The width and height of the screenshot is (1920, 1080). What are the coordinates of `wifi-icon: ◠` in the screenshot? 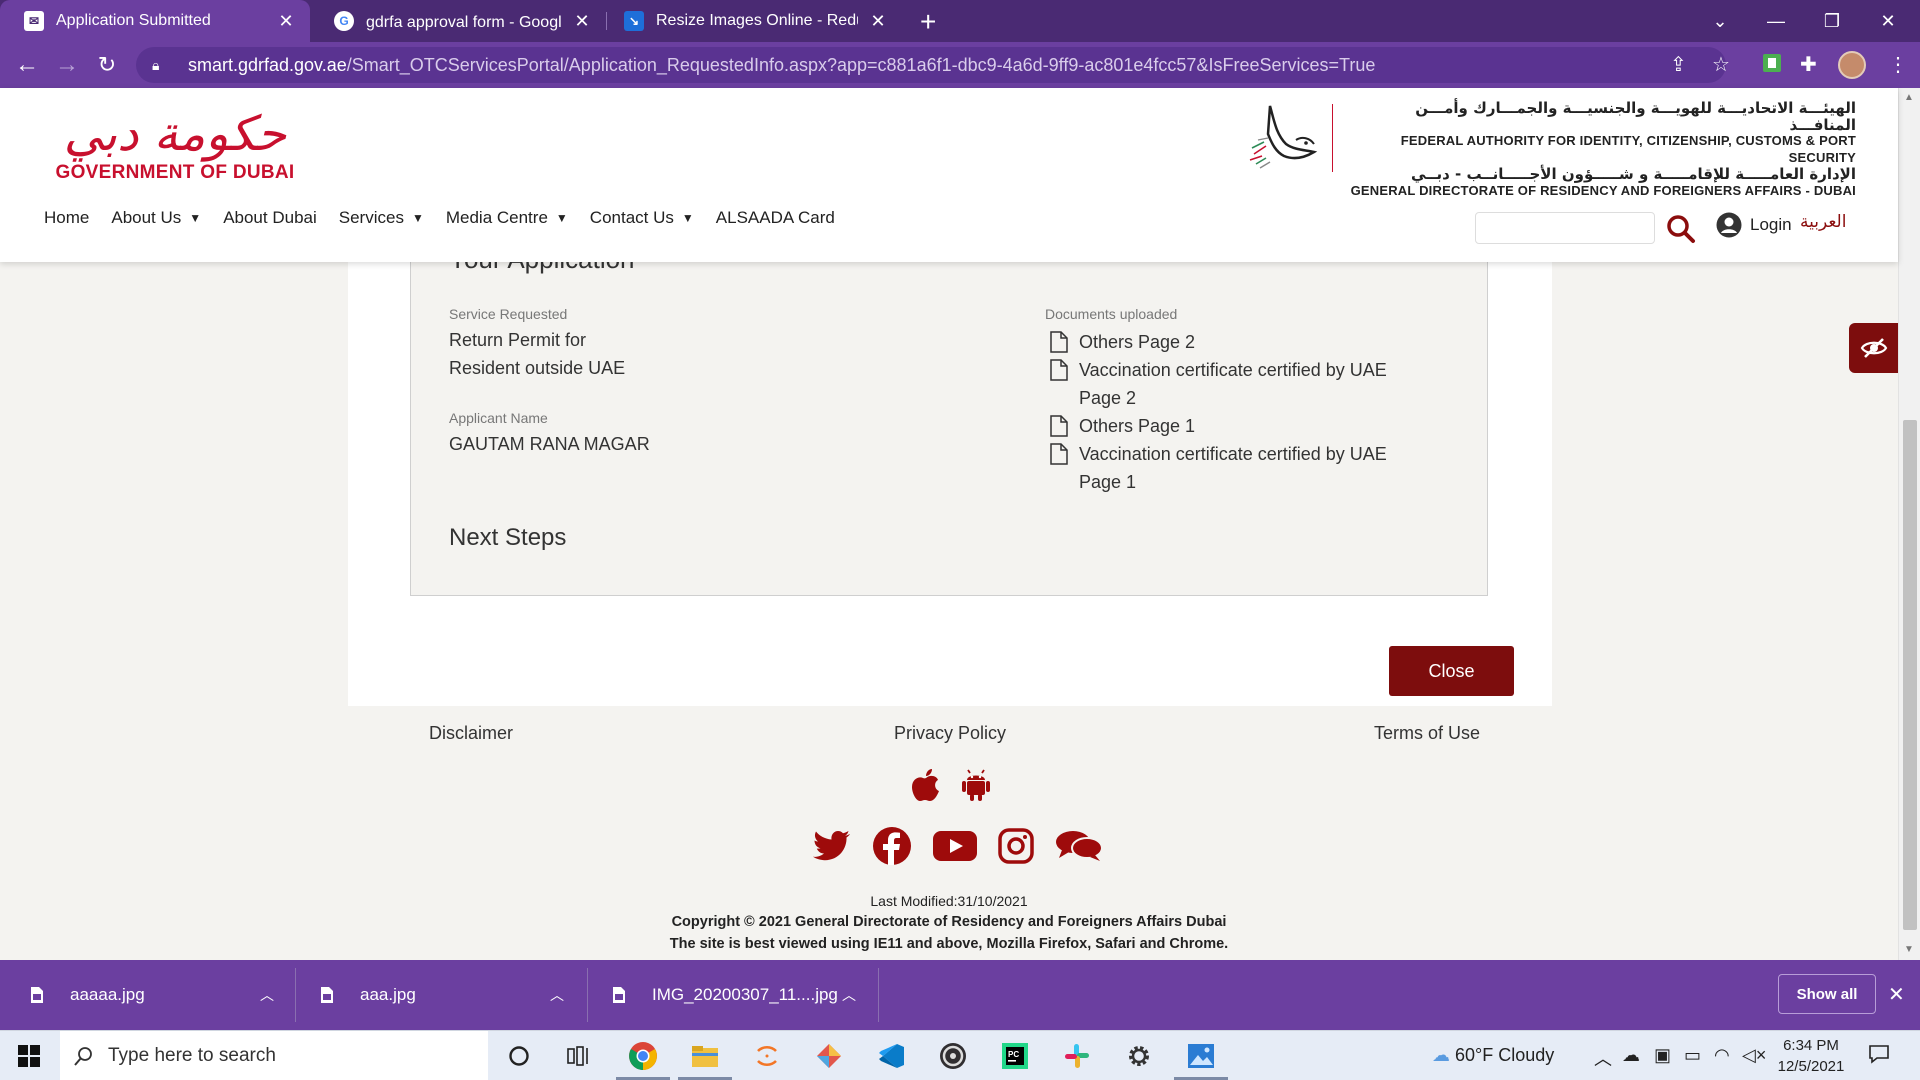 It's located at (1722, 1055).